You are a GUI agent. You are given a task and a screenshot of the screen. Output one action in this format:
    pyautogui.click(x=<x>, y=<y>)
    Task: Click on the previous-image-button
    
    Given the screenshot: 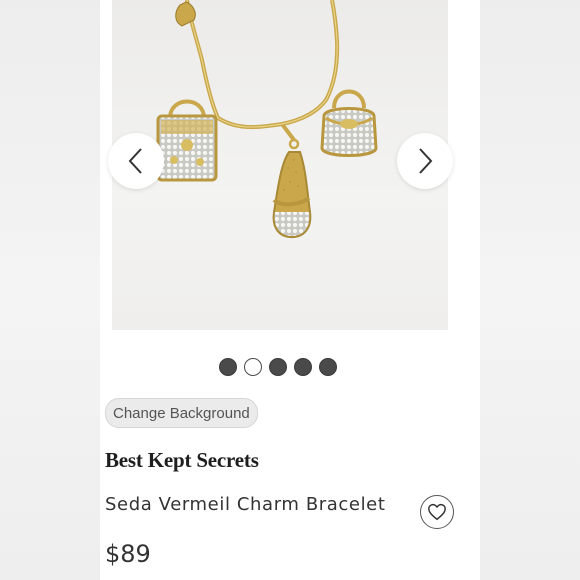 What is the action you would take?
    pyautogui.click(x=136, y=161)
    